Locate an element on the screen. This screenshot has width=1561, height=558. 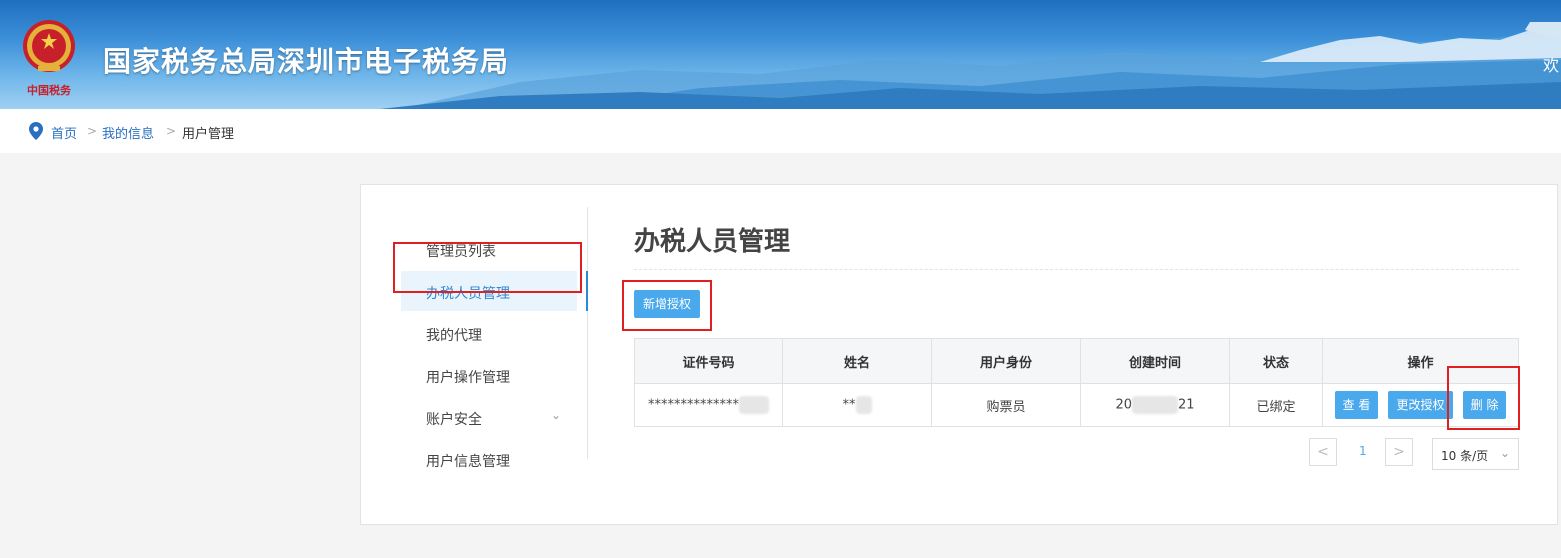
column-header: 状态 is located at coordinates (1276, 361).